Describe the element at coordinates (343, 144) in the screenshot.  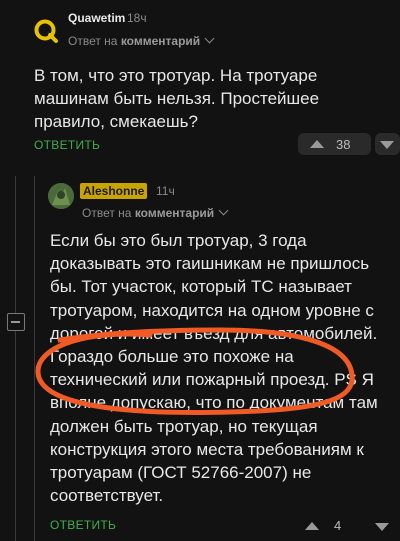
I see `rating-count: 38` at that location.